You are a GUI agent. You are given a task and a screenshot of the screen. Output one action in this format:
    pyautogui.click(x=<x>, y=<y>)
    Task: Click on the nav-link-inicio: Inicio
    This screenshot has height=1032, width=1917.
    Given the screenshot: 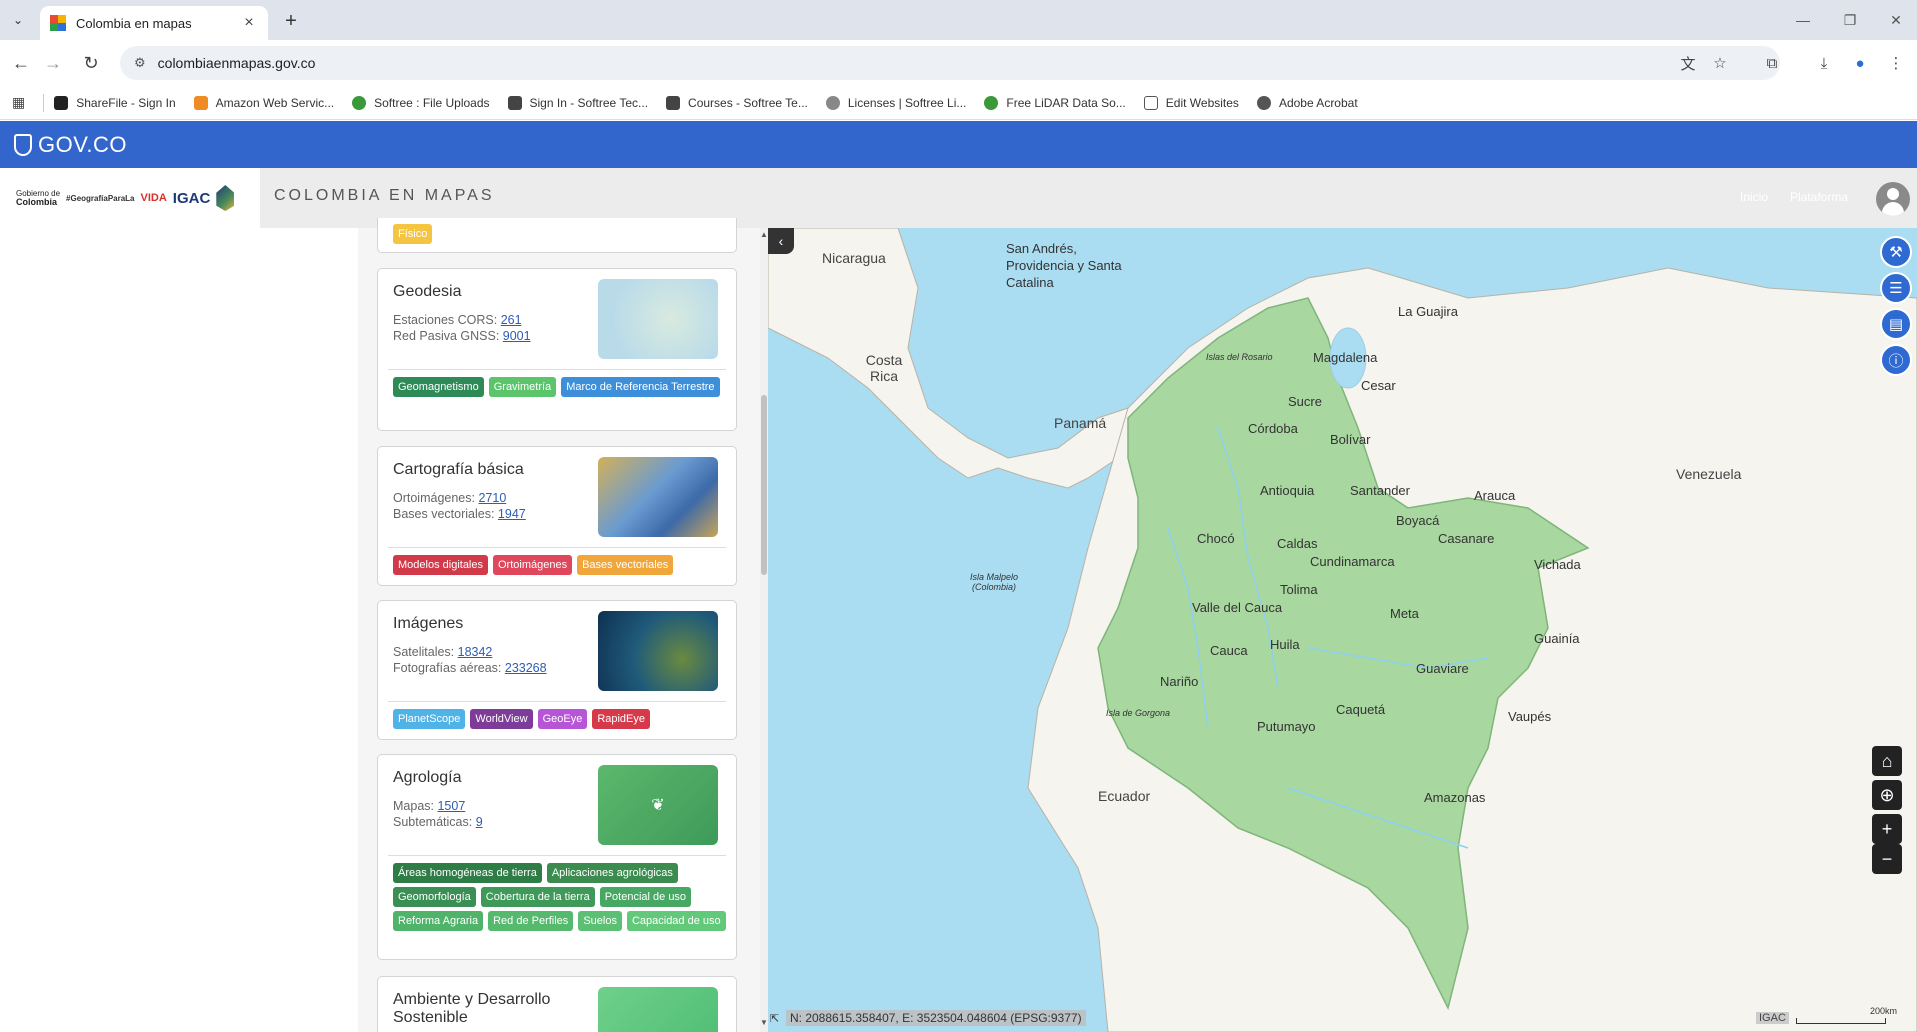 What is the action you would take?
    pyautogui.click(x=1754, y=197)
    